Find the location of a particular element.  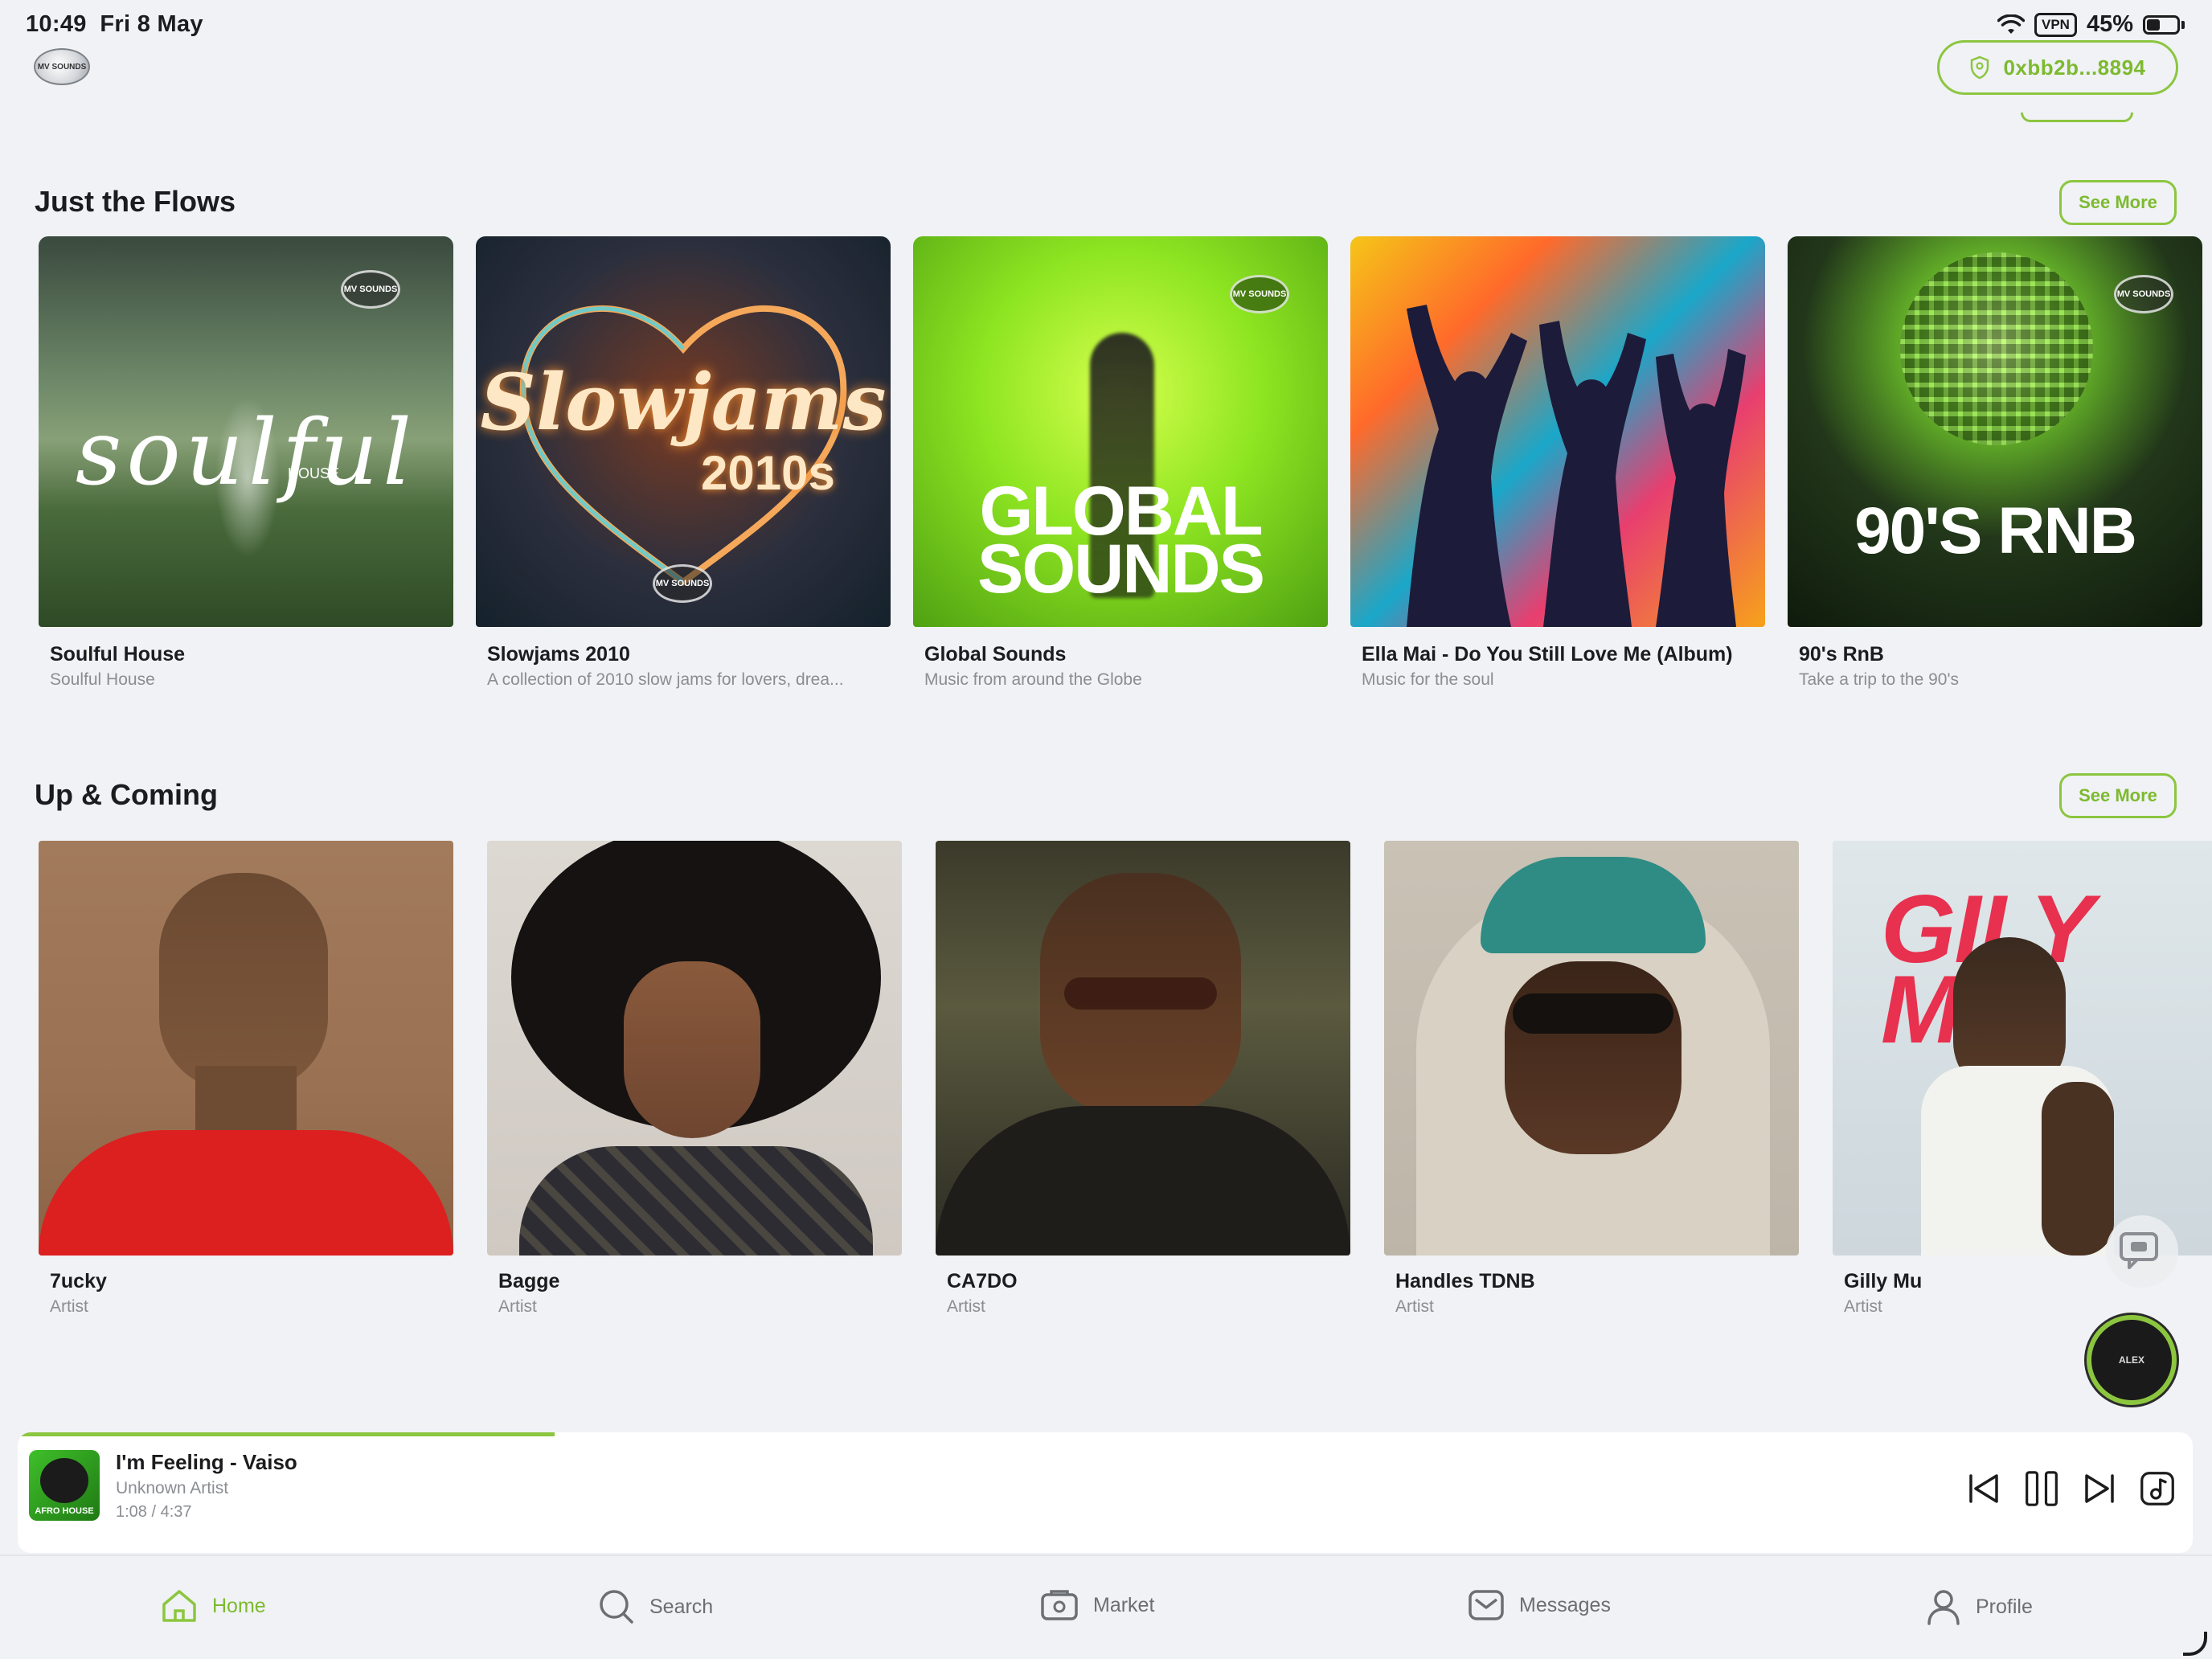

clock: 10:49 is located at coordinates (57, 24).